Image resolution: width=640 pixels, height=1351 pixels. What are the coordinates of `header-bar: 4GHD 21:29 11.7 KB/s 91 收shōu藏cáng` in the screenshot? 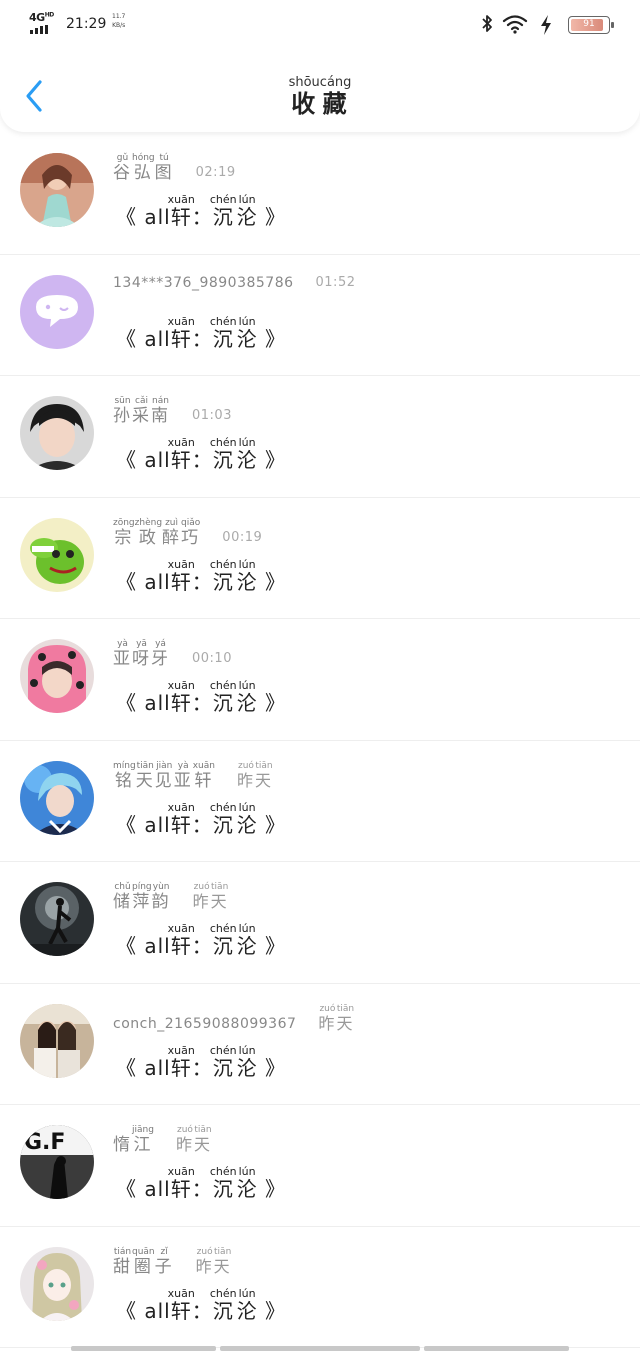 It's located at (320, 66).